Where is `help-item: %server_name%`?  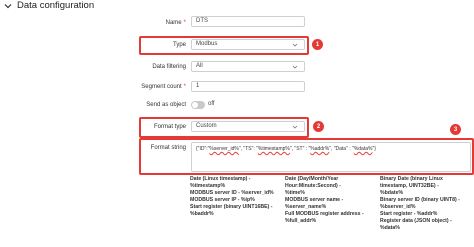 help-item: %server_name% is located at coordinates (306, 207).